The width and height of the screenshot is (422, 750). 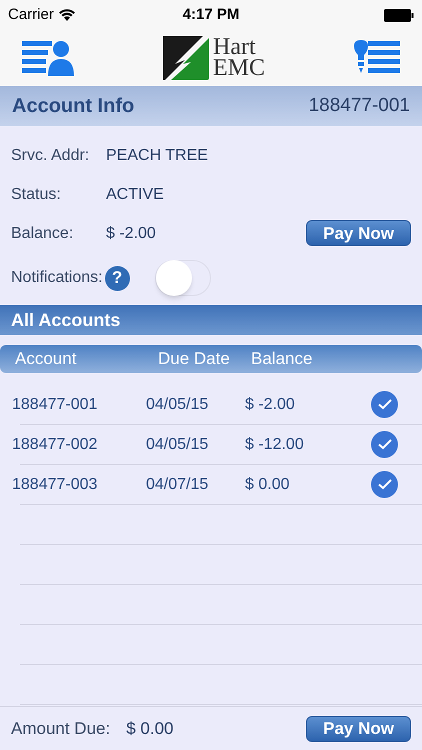 What do you see at coordinates (55, 484) in the screenshot?
I see `table-cell-text: 188477-003` at bounding box center [55, 484].